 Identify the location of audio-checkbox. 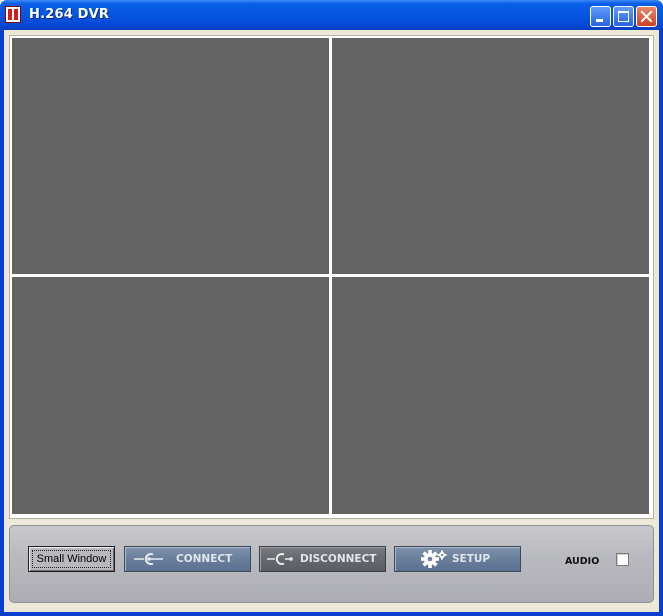
(622, 559).